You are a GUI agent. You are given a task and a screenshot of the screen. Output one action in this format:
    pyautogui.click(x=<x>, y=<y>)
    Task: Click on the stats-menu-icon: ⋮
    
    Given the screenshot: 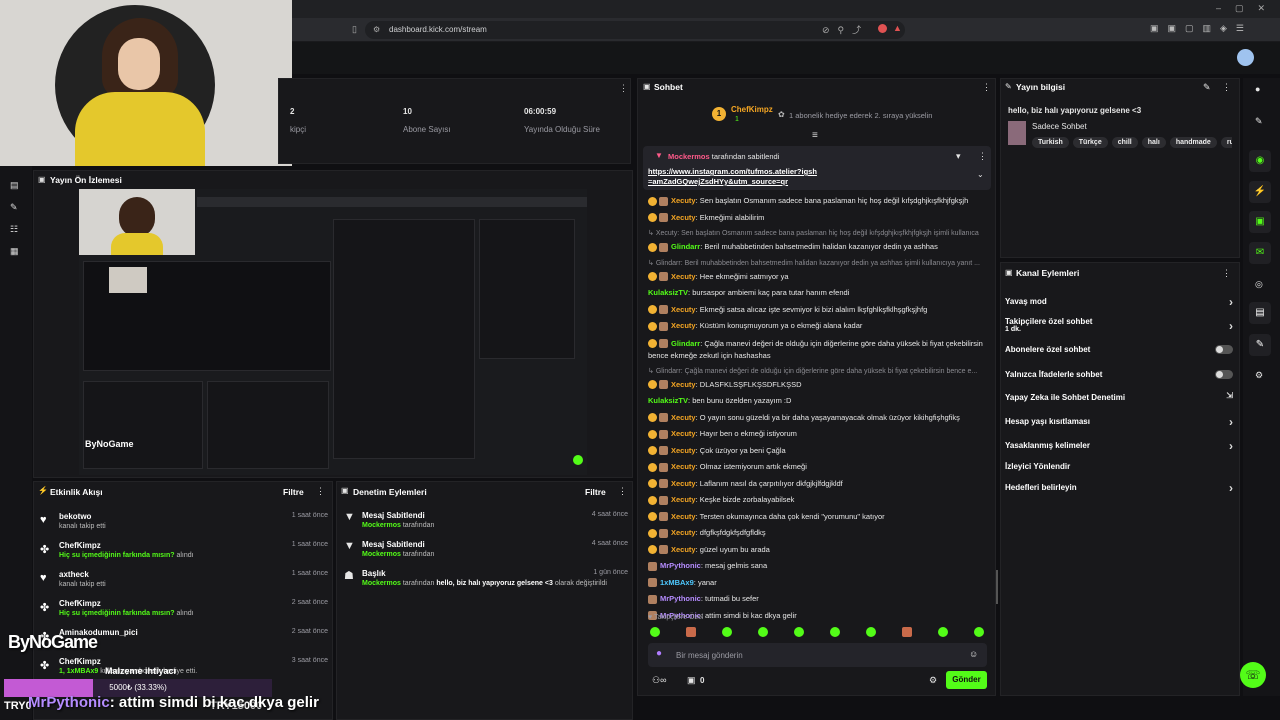 What is the action you would take?
    pyautogui.click(x=623, y=88)
    